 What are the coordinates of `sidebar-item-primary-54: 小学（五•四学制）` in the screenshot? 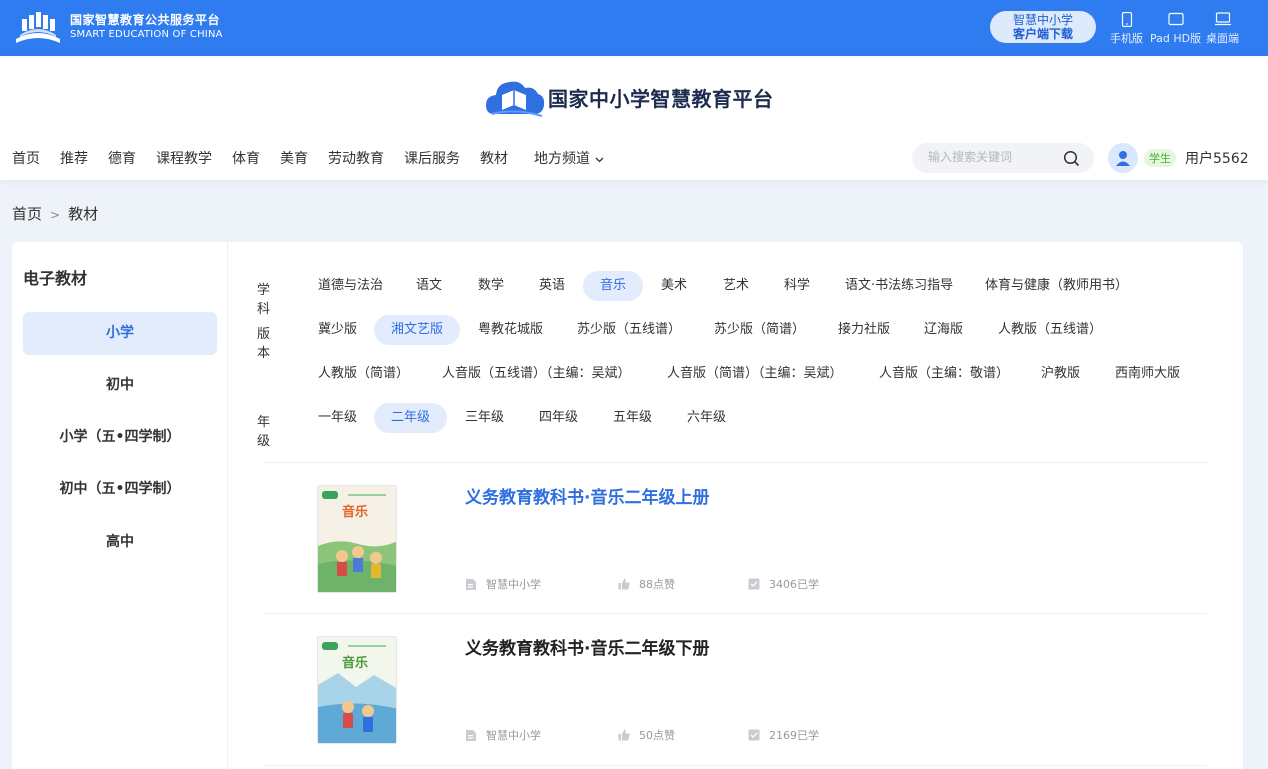 It's located at (120, 437).